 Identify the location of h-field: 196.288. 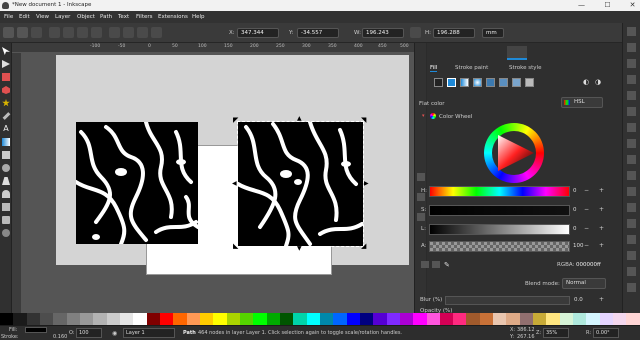
(454, 33).